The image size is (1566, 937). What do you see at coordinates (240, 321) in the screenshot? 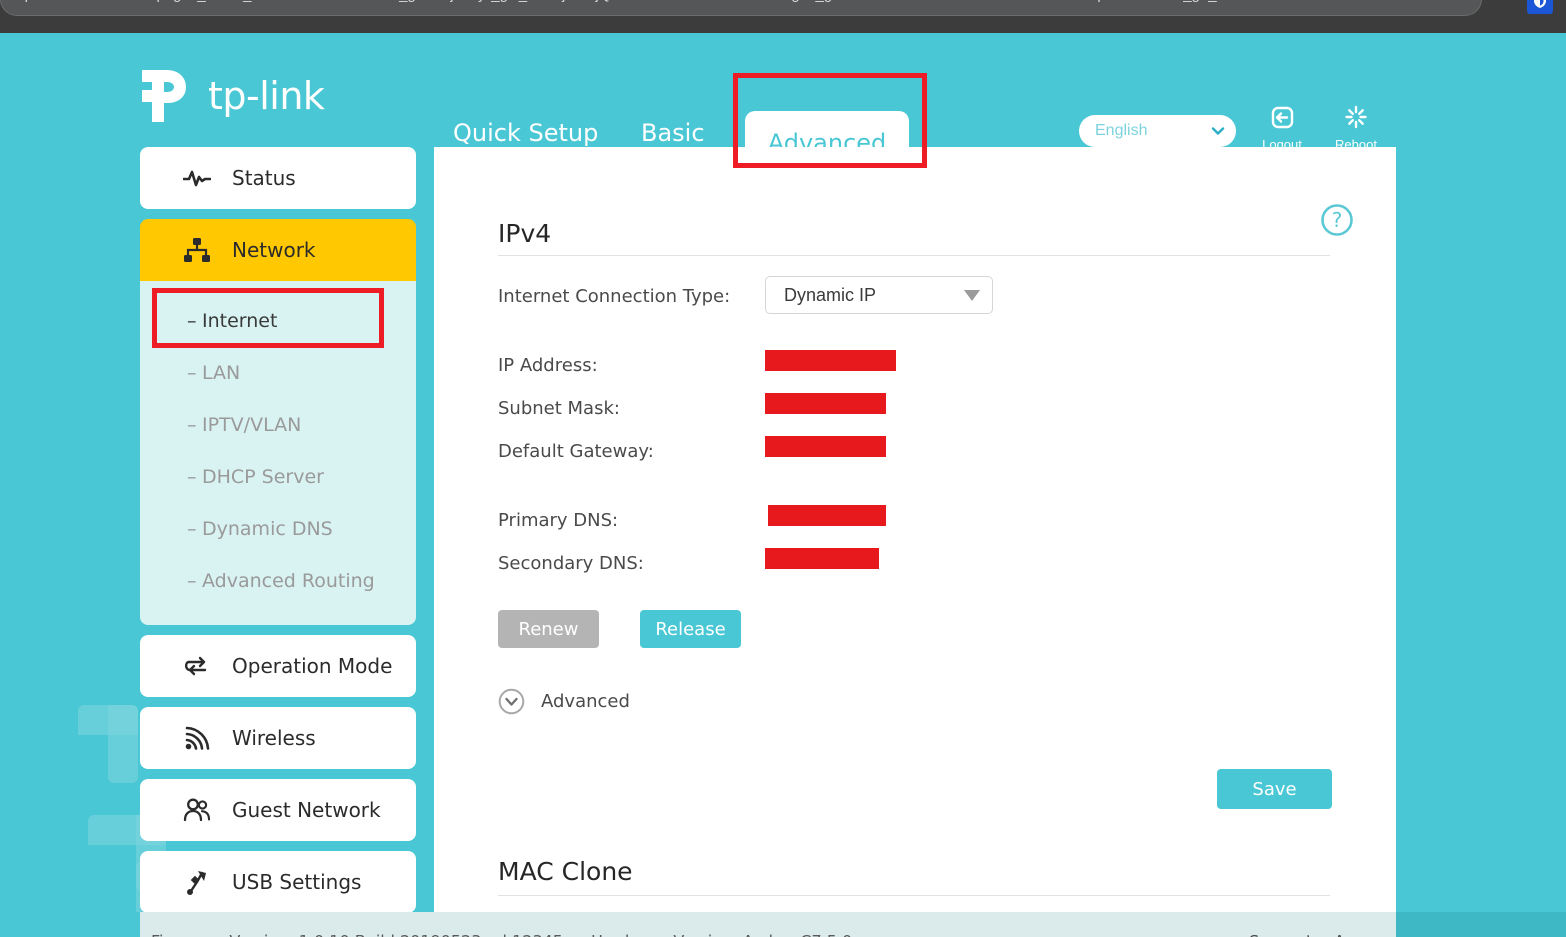
I see `sidebar-subitem-label: Internet` at bounding box center [240, 321].